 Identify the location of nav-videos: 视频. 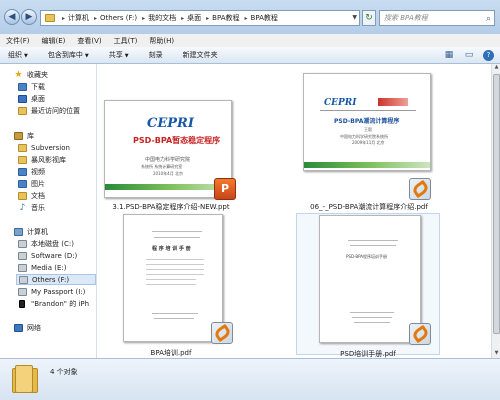
(31, 171).